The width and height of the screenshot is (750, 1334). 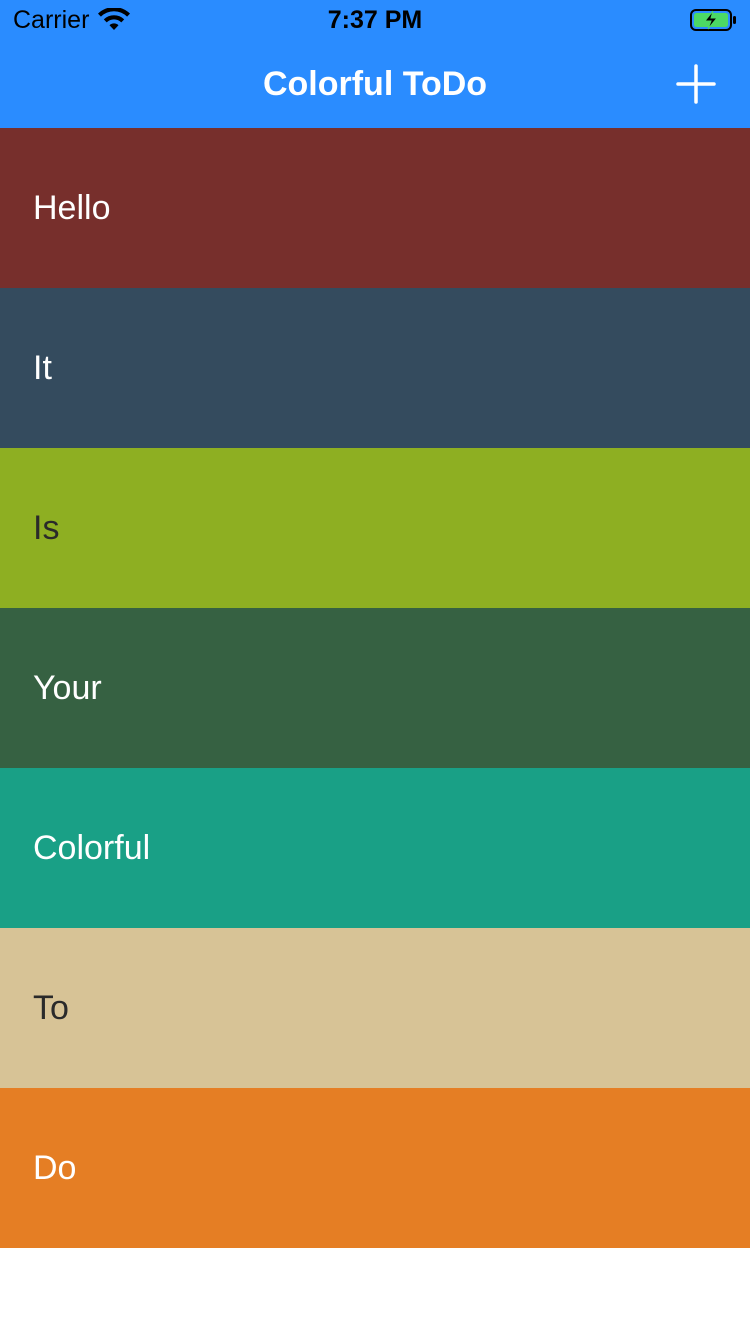 I want to click on todo-item-label: Your, so click(x=67, y=687).